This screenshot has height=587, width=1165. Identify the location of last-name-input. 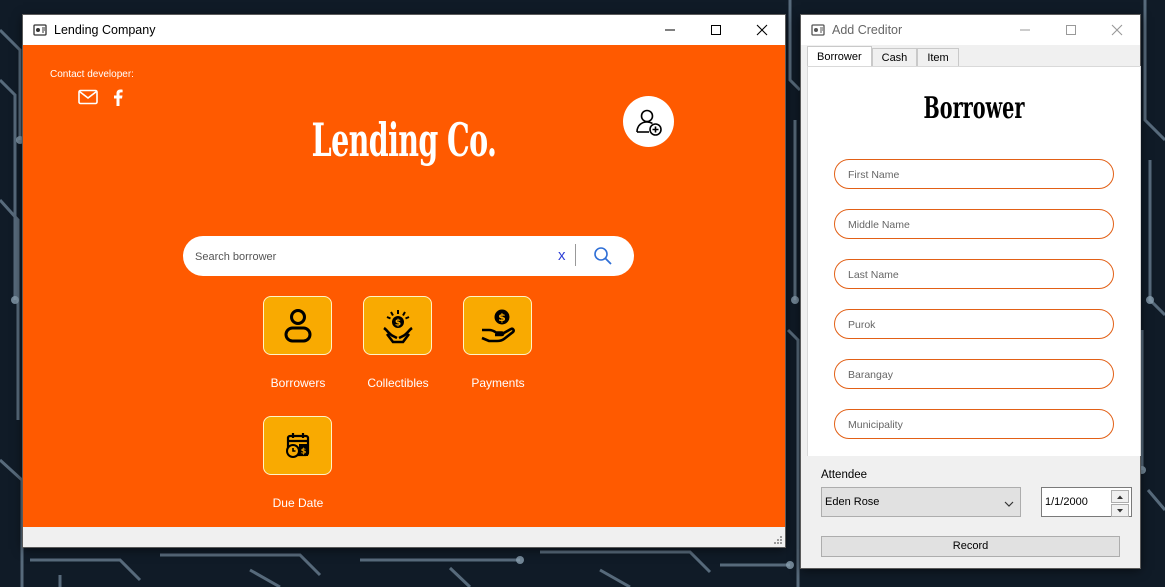
(973, 275).